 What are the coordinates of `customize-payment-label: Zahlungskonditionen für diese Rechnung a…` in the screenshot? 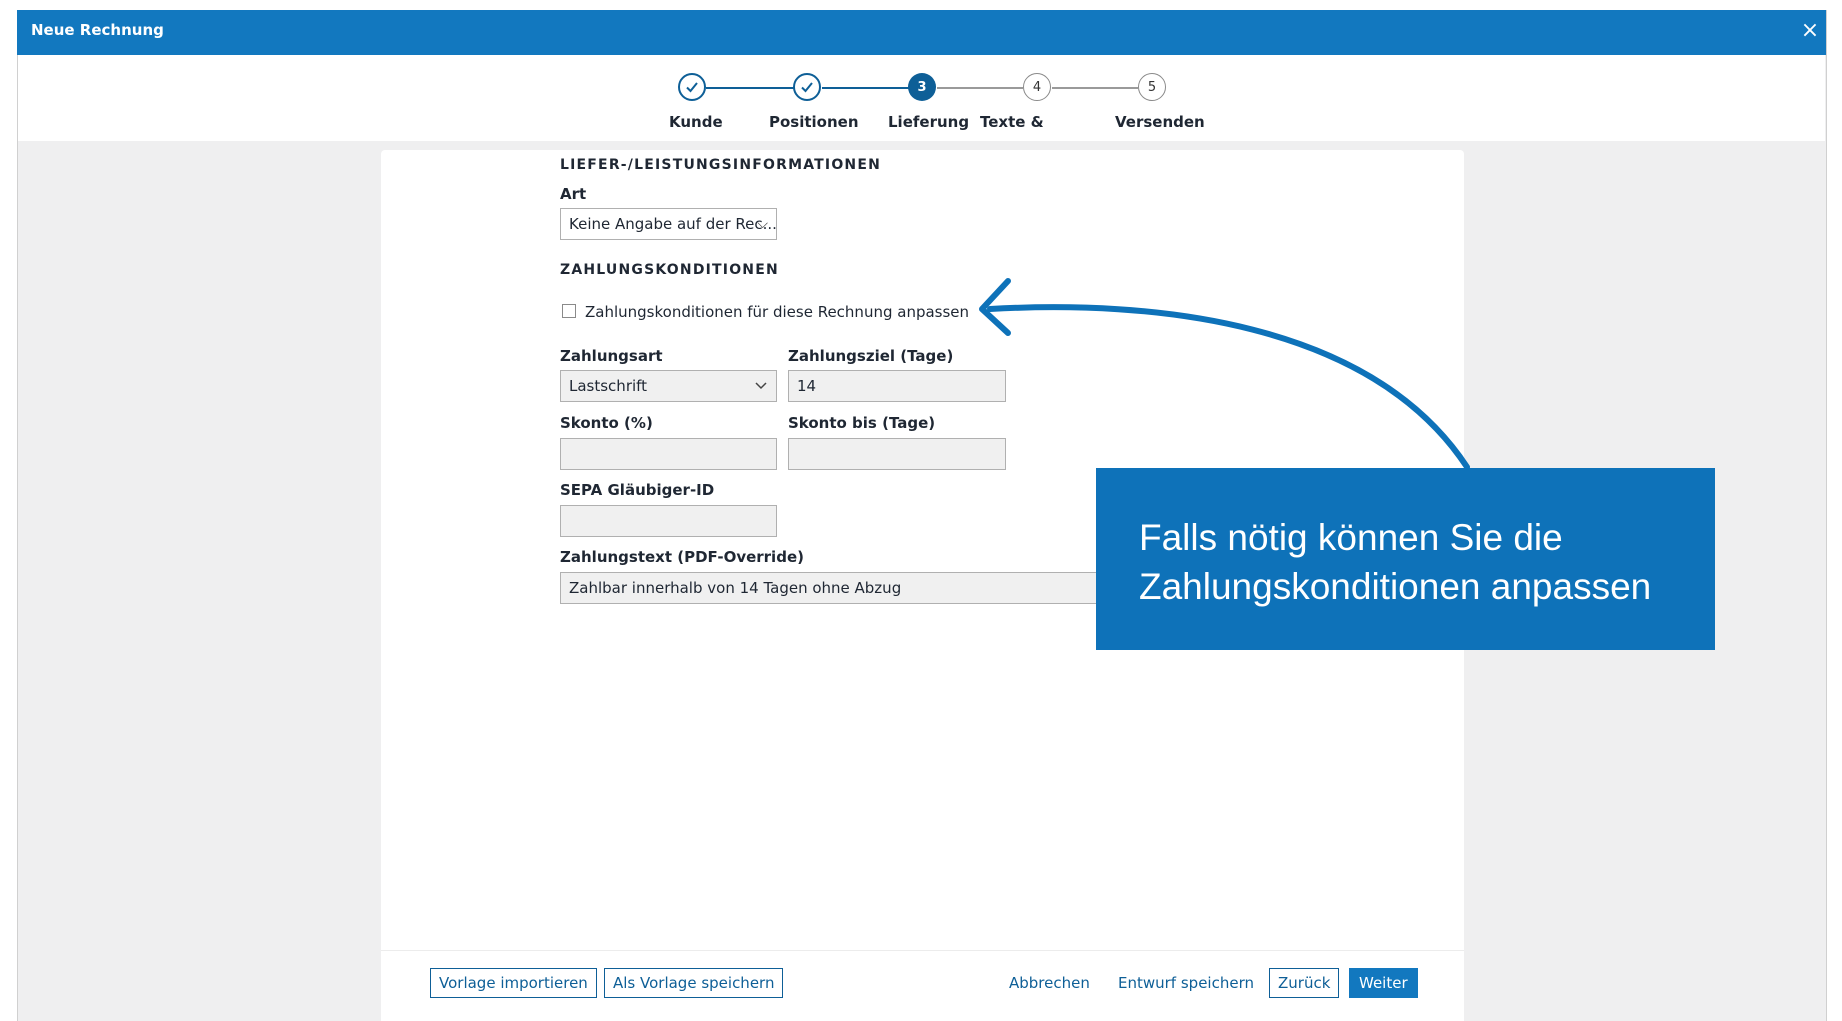 It's located at (777, 312).